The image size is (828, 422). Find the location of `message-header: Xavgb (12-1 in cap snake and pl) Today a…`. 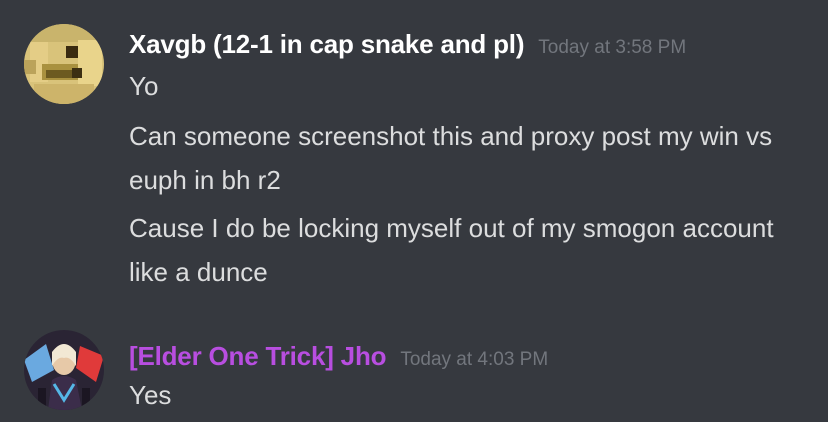

message-header: Xavgb (12-1 in cap snake and pl) Today a… is located at coordinates (407, 44).